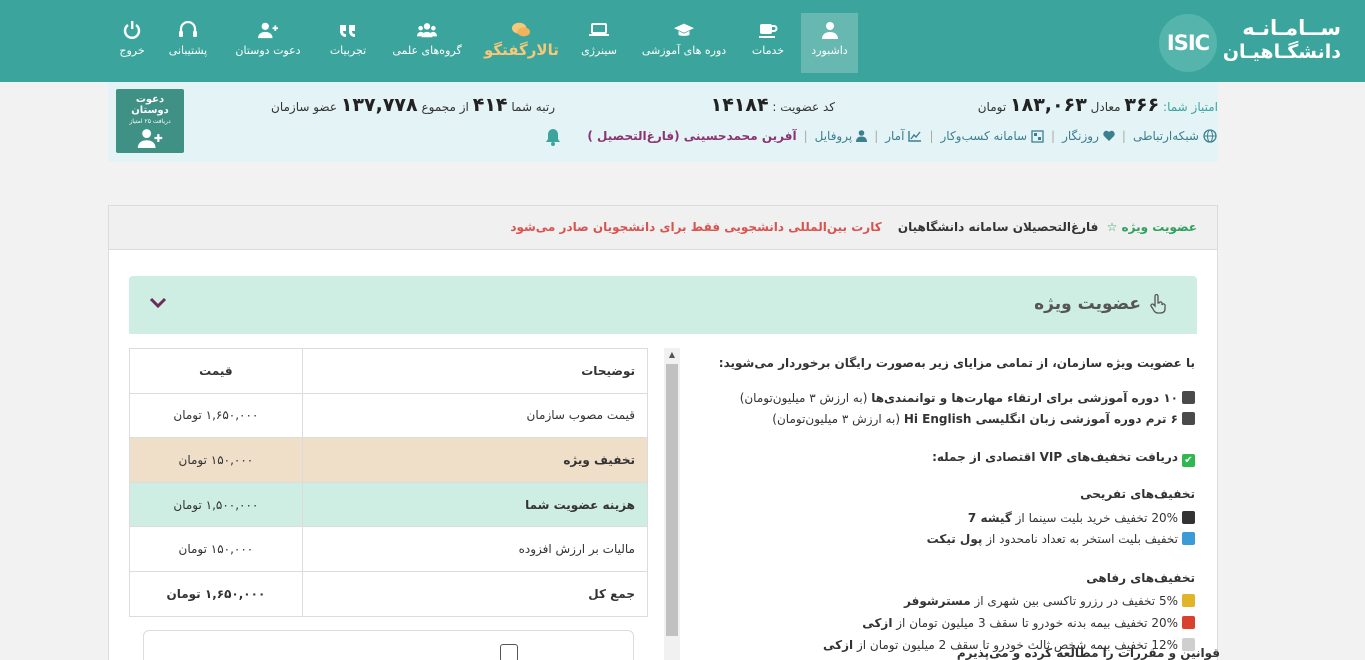 This screenshot has height=660, width=1365. I want to click on nav-synergy-label: سینرژی, so click(599, 50).